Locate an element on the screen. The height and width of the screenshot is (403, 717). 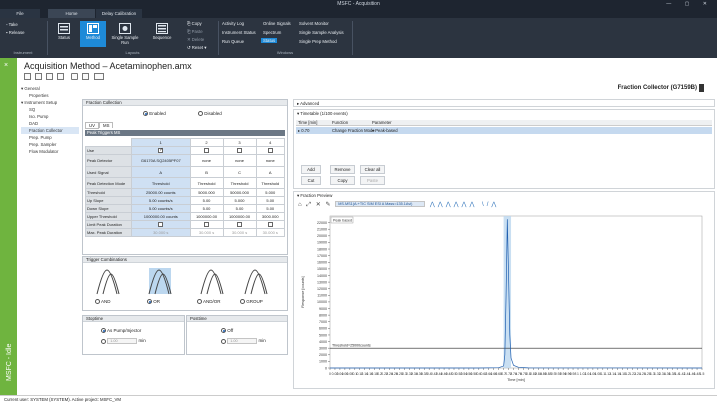
online-signals-button: Online Signals is located at coordinates (277, 23).